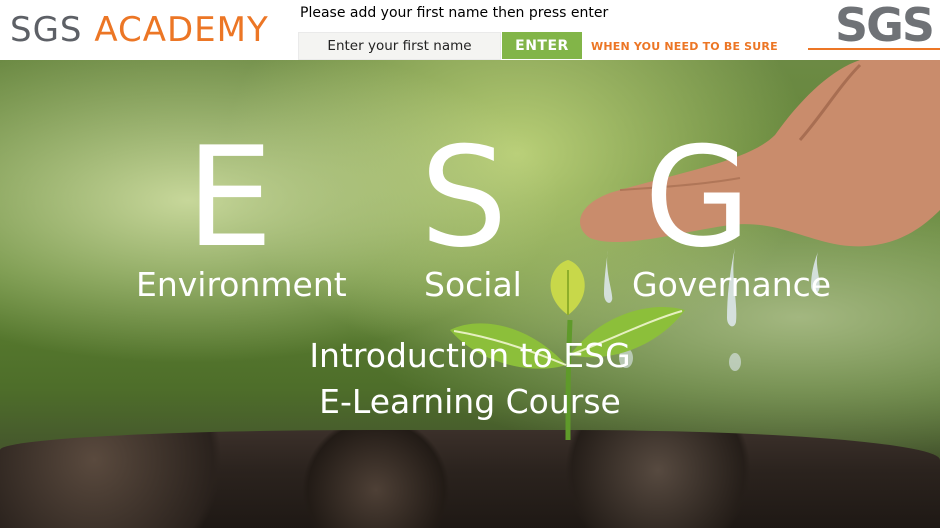 The width and height of the screenshot is (940, 528). Describe the element at coordinates (885, 26) in the screenshot. I see `sgs-logo: SGS` at that location.